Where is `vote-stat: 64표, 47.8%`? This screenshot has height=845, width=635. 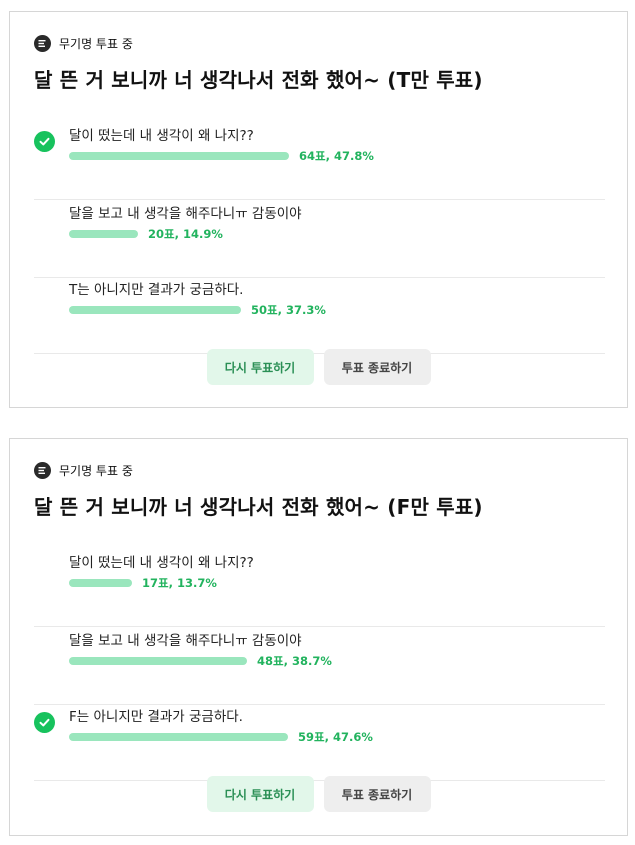 vote-stat: 64표, 47.8% is located at coordinates (336, 156).